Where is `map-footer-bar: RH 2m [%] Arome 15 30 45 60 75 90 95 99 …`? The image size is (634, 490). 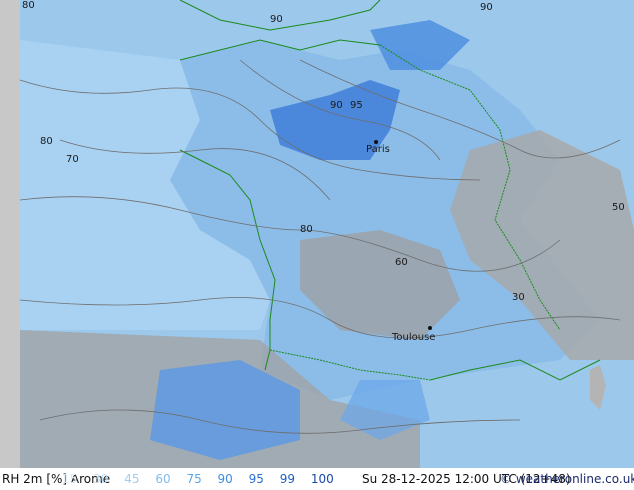
map-footer-bar: RH 2m [%] Arome 15 30 45 60 75 90 95 99 … is located at coordinates (317, 479).